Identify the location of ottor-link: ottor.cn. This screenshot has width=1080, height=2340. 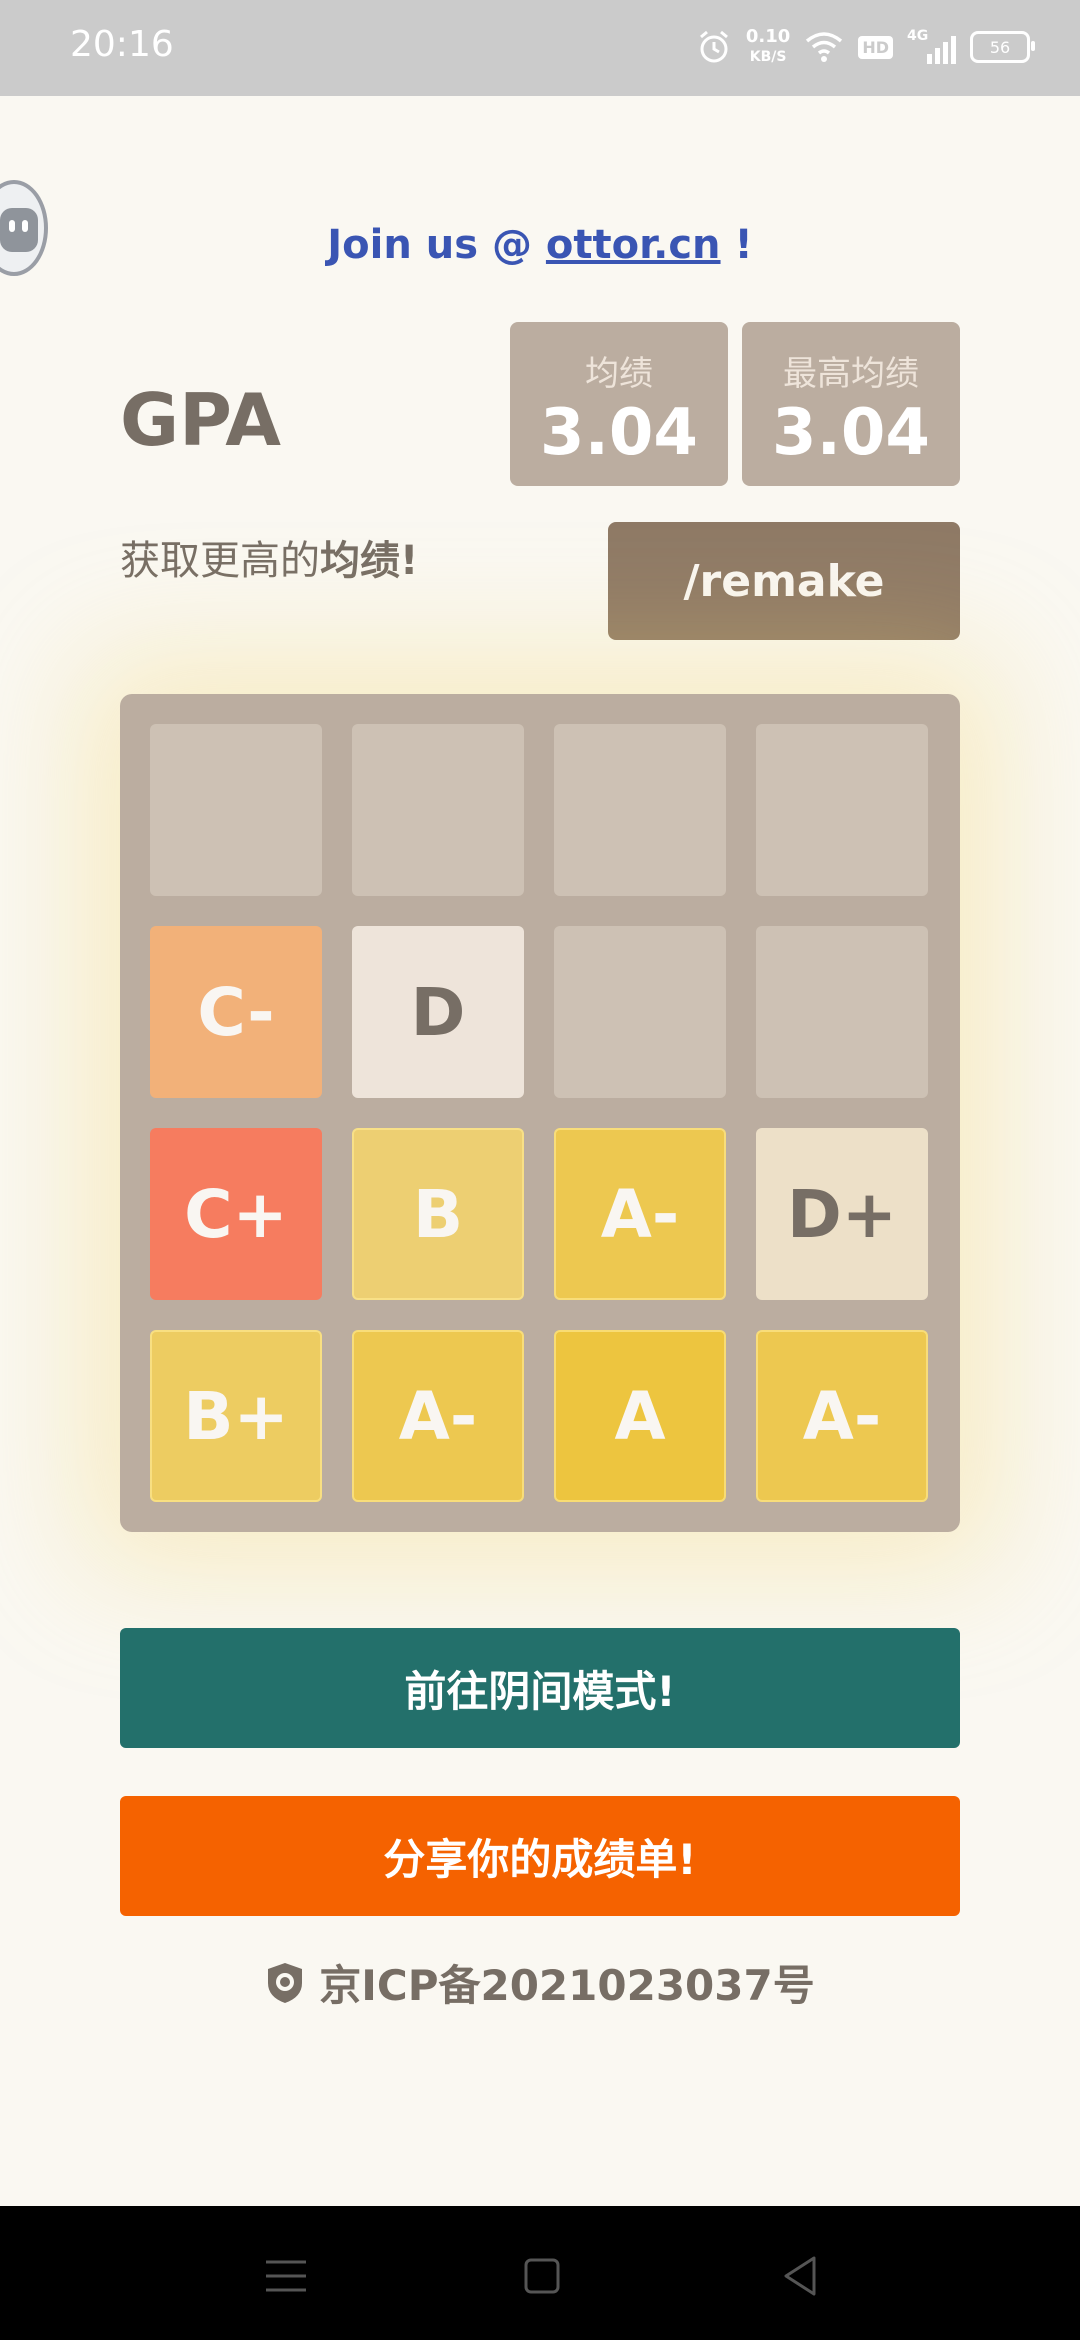
(633, 245).